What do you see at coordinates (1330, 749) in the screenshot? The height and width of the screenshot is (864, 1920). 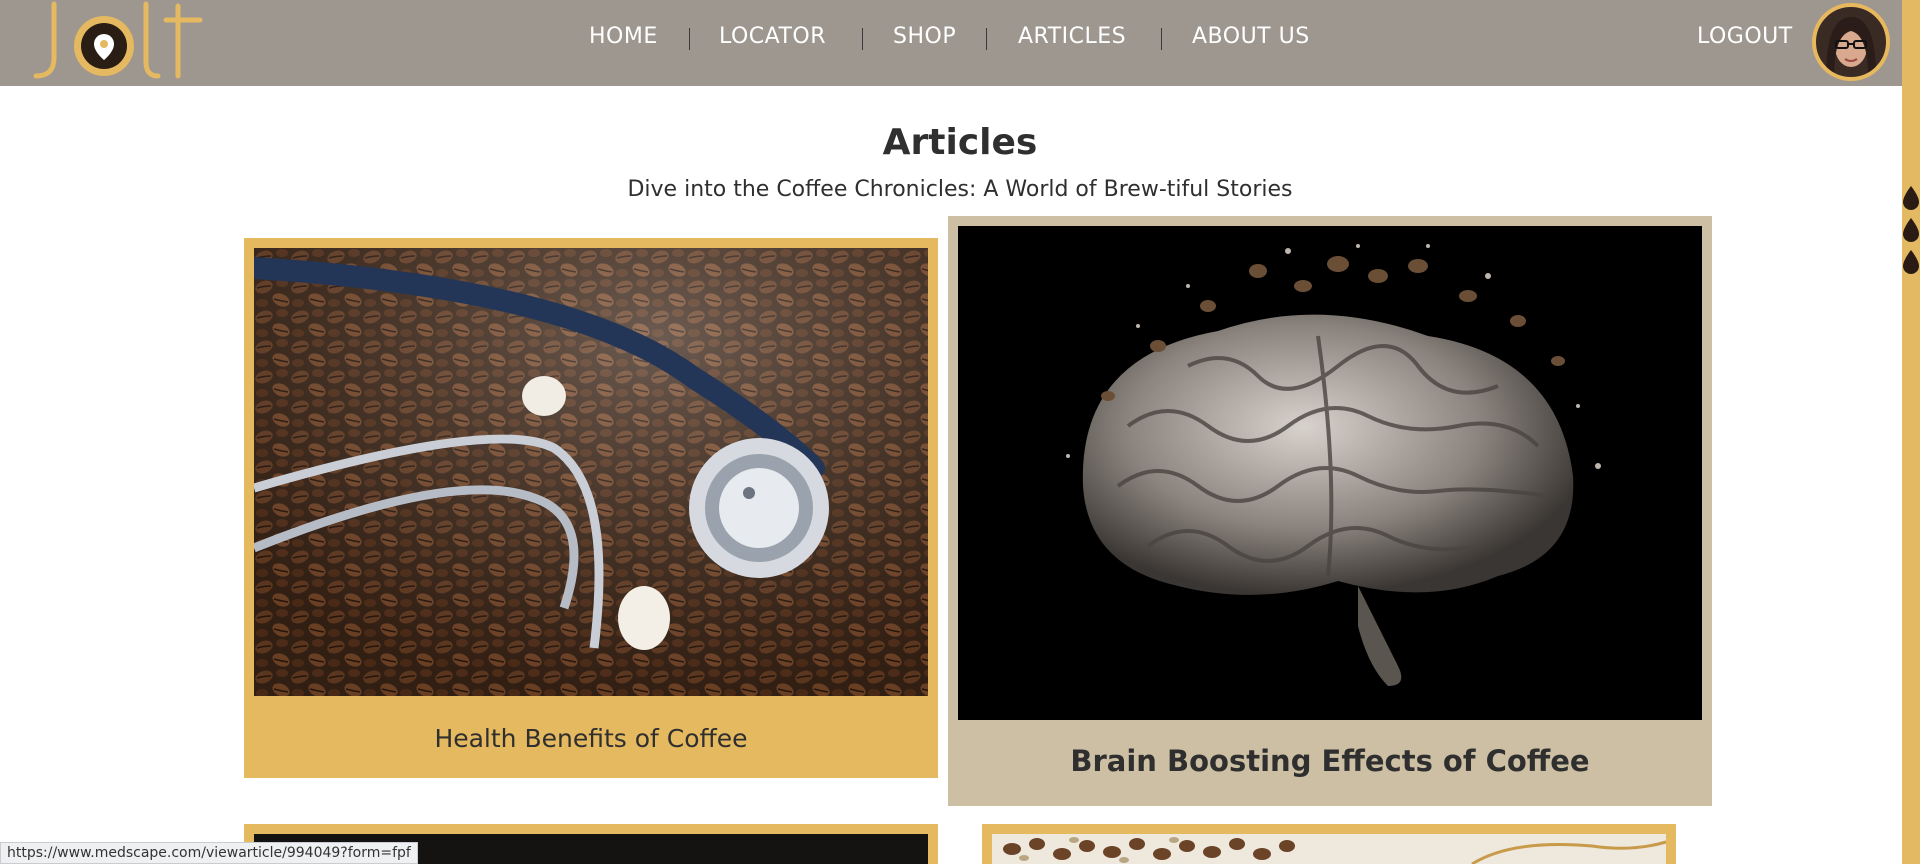 I see `article-title: Brain Boosting Effects of Coffee` at bounding box center [1330, 749].